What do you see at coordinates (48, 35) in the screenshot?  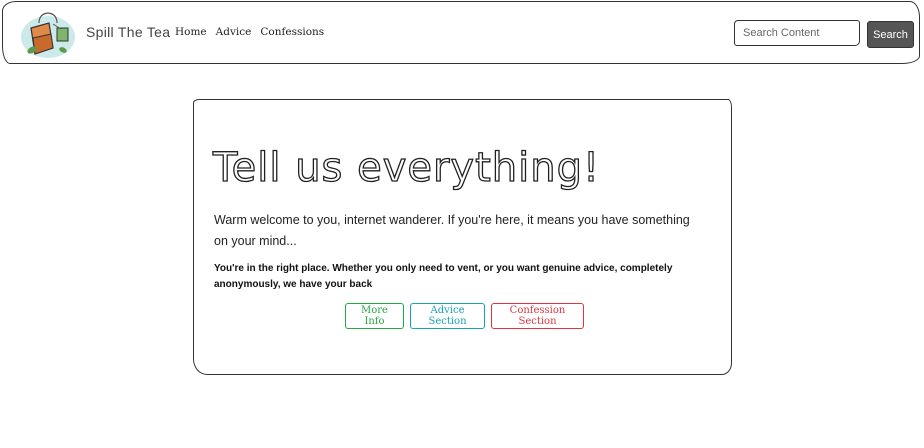 I see `tea-bag-icon` at bounding box center [48, 35].